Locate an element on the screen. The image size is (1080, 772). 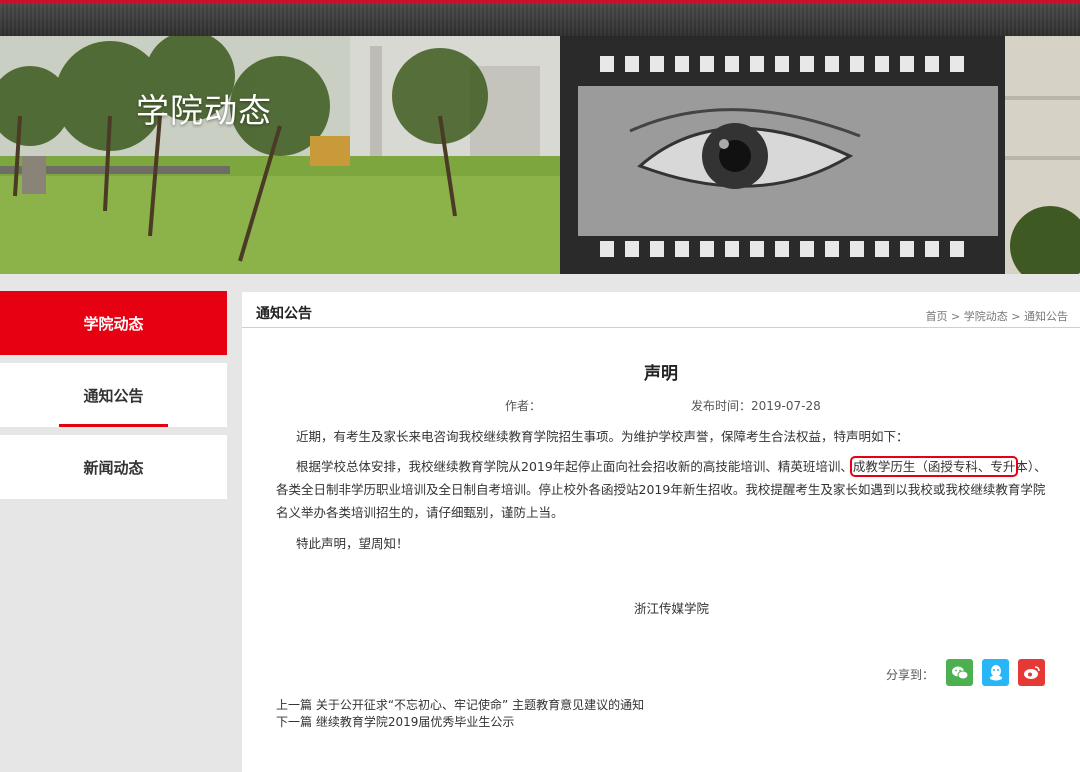
breadcrumb-notices: 通知公告 is located at coordinates (1046, 316).